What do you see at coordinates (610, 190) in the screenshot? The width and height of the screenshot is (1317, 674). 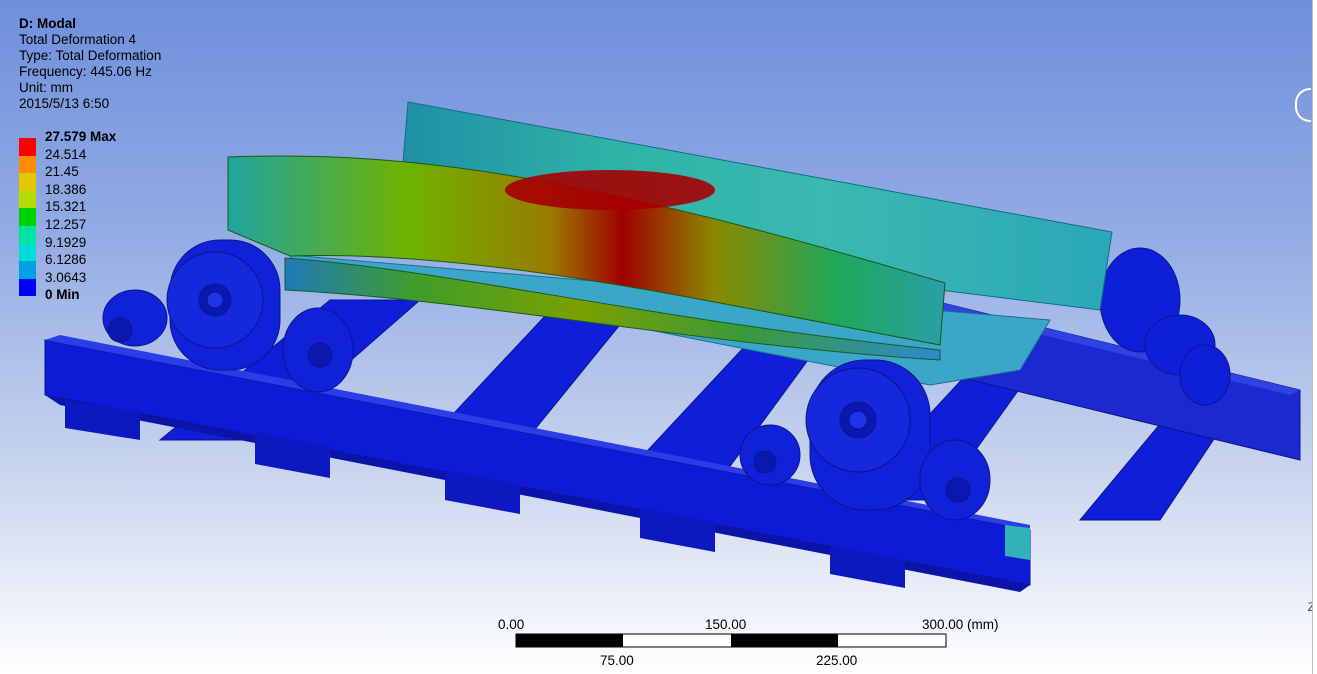 I see `max-deformation-region` at bounding box center [610, 190].